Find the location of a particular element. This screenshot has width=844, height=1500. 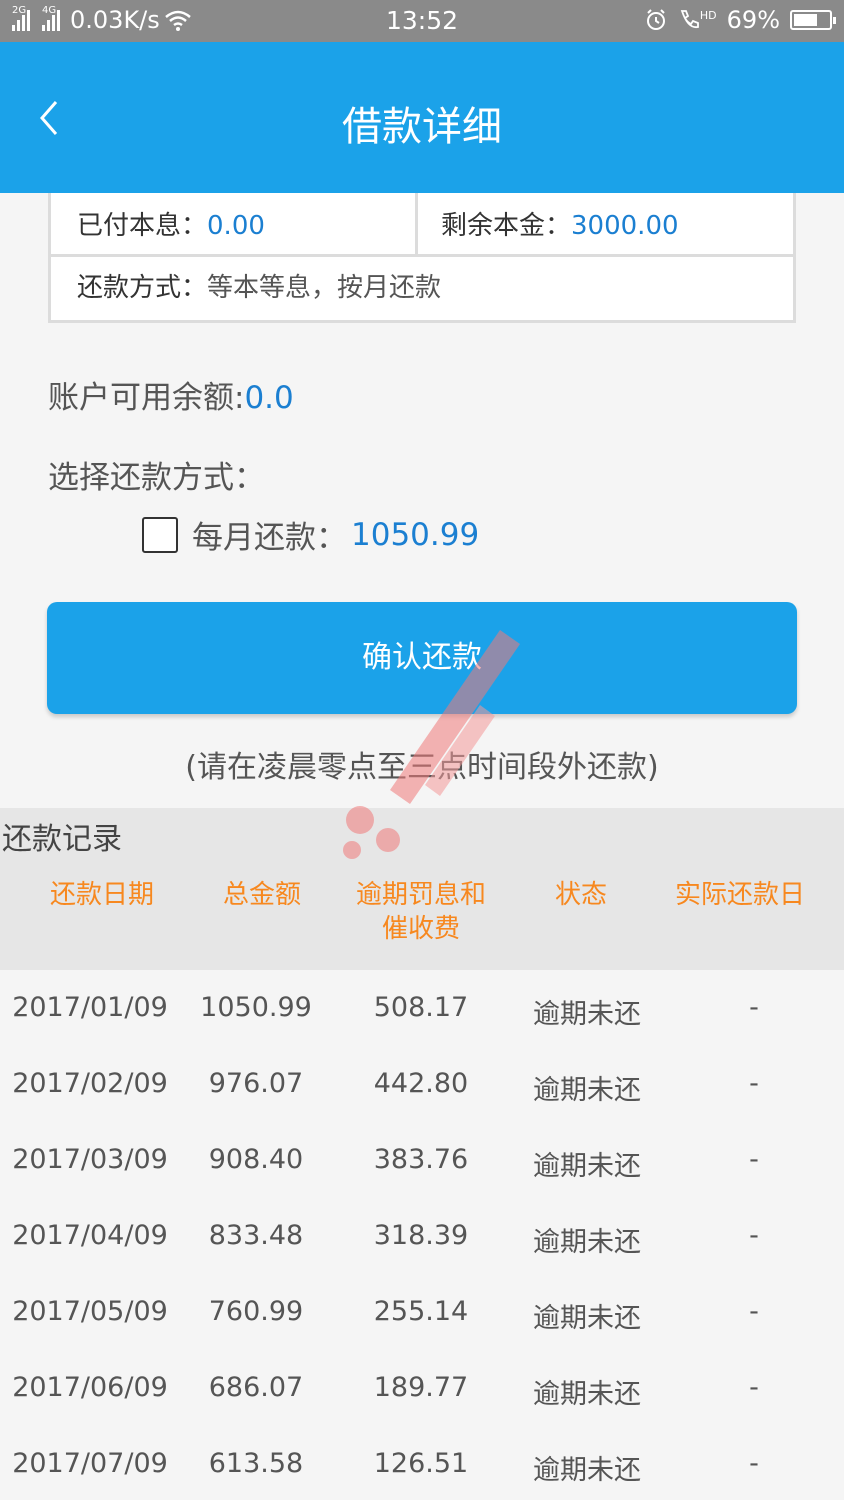

cell-penalty: 508.17 is located at coordinates (421, 1007).